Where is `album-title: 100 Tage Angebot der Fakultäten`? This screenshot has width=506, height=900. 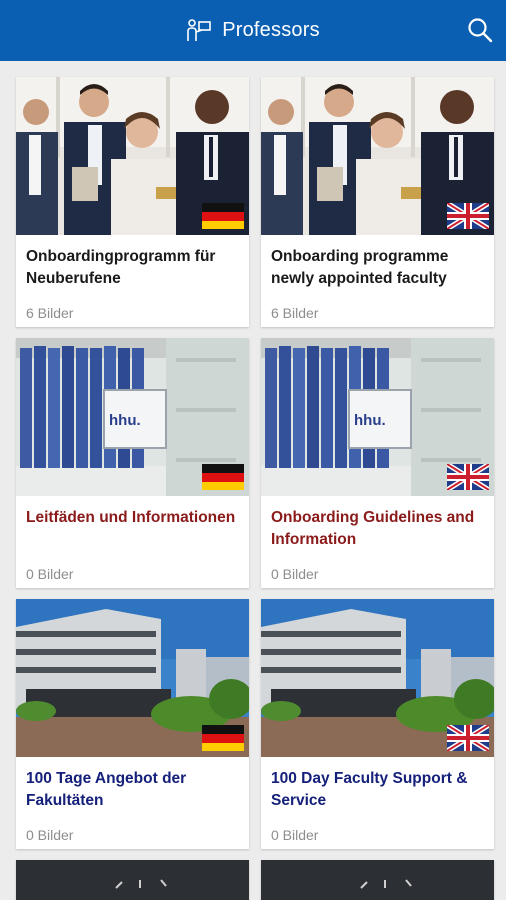
album-title: 100 Tage Angebot der Fakultäten is located at coordinates (106, 789).